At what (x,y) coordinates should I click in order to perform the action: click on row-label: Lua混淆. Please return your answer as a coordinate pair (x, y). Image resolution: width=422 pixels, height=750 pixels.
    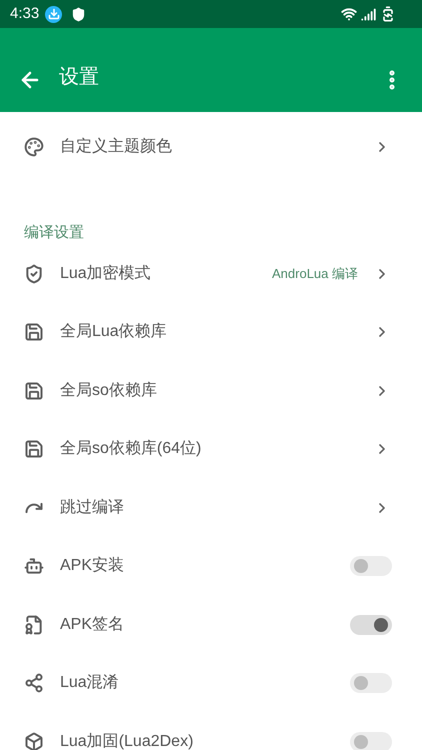
    Looking at the image, I should click on (90, 683).